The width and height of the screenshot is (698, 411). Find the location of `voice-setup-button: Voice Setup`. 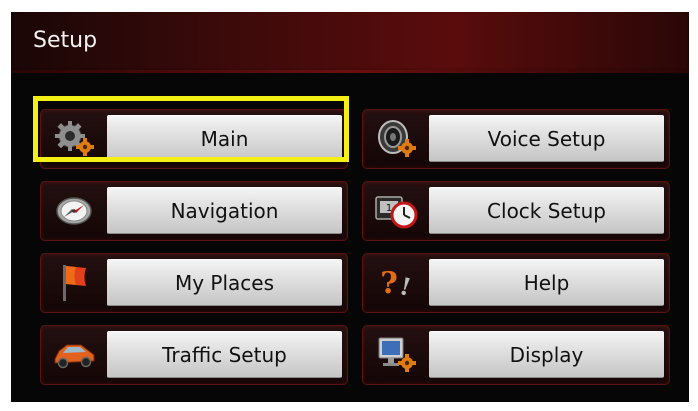

voice-setup-button: Voice Setup is located at coordinates (546, 138).